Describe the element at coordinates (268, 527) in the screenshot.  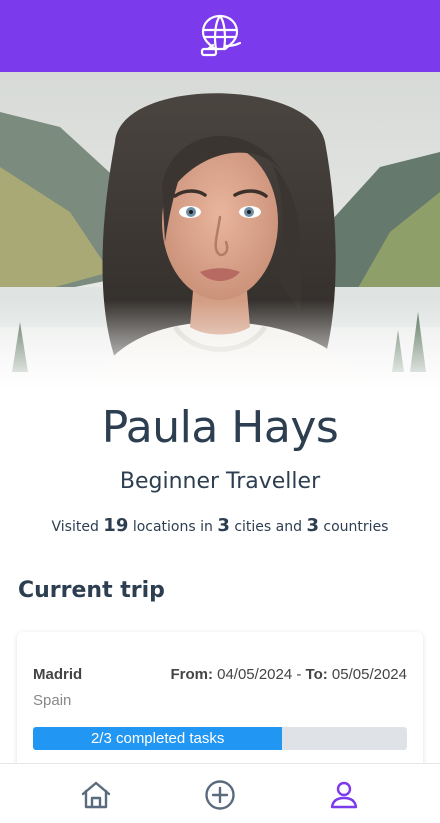
I see `cities-text: cities and` at that location.